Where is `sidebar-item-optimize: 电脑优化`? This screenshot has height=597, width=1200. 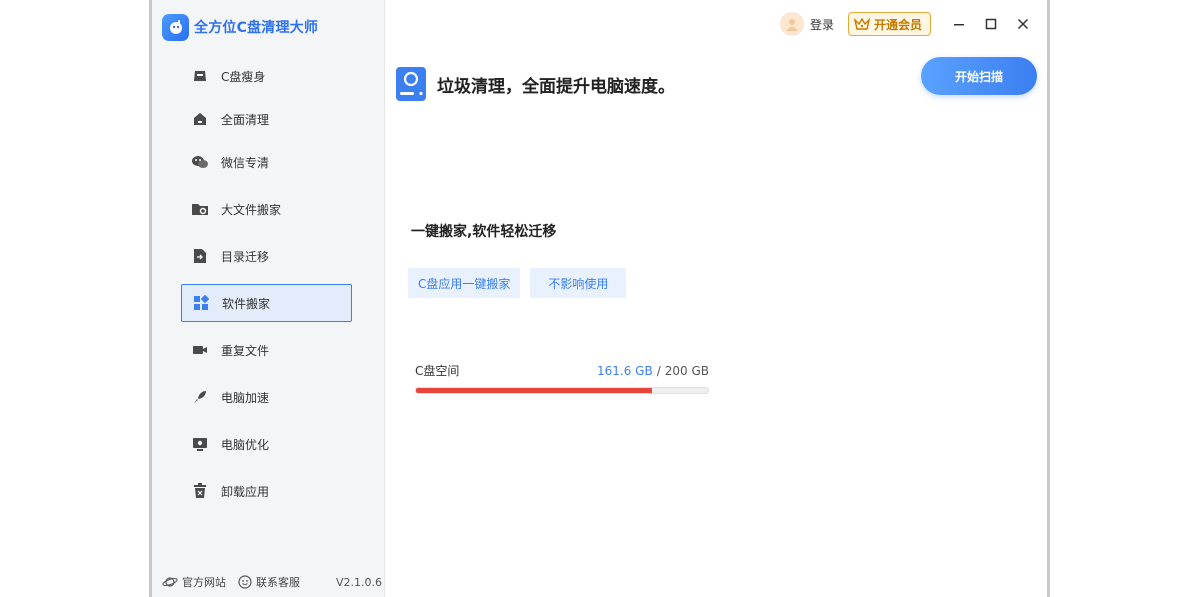
sidebar-item-optimize: 电脑优化 is located at coordinates (266, 444).